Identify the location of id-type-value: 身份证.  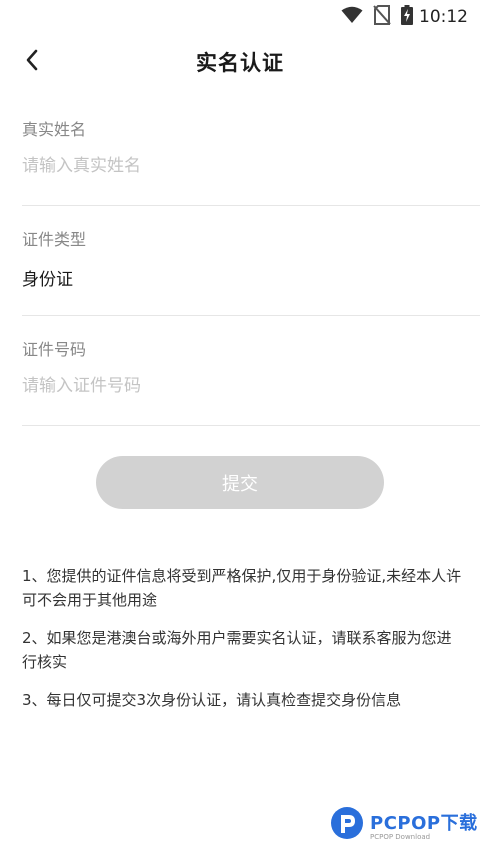
(47, 277).